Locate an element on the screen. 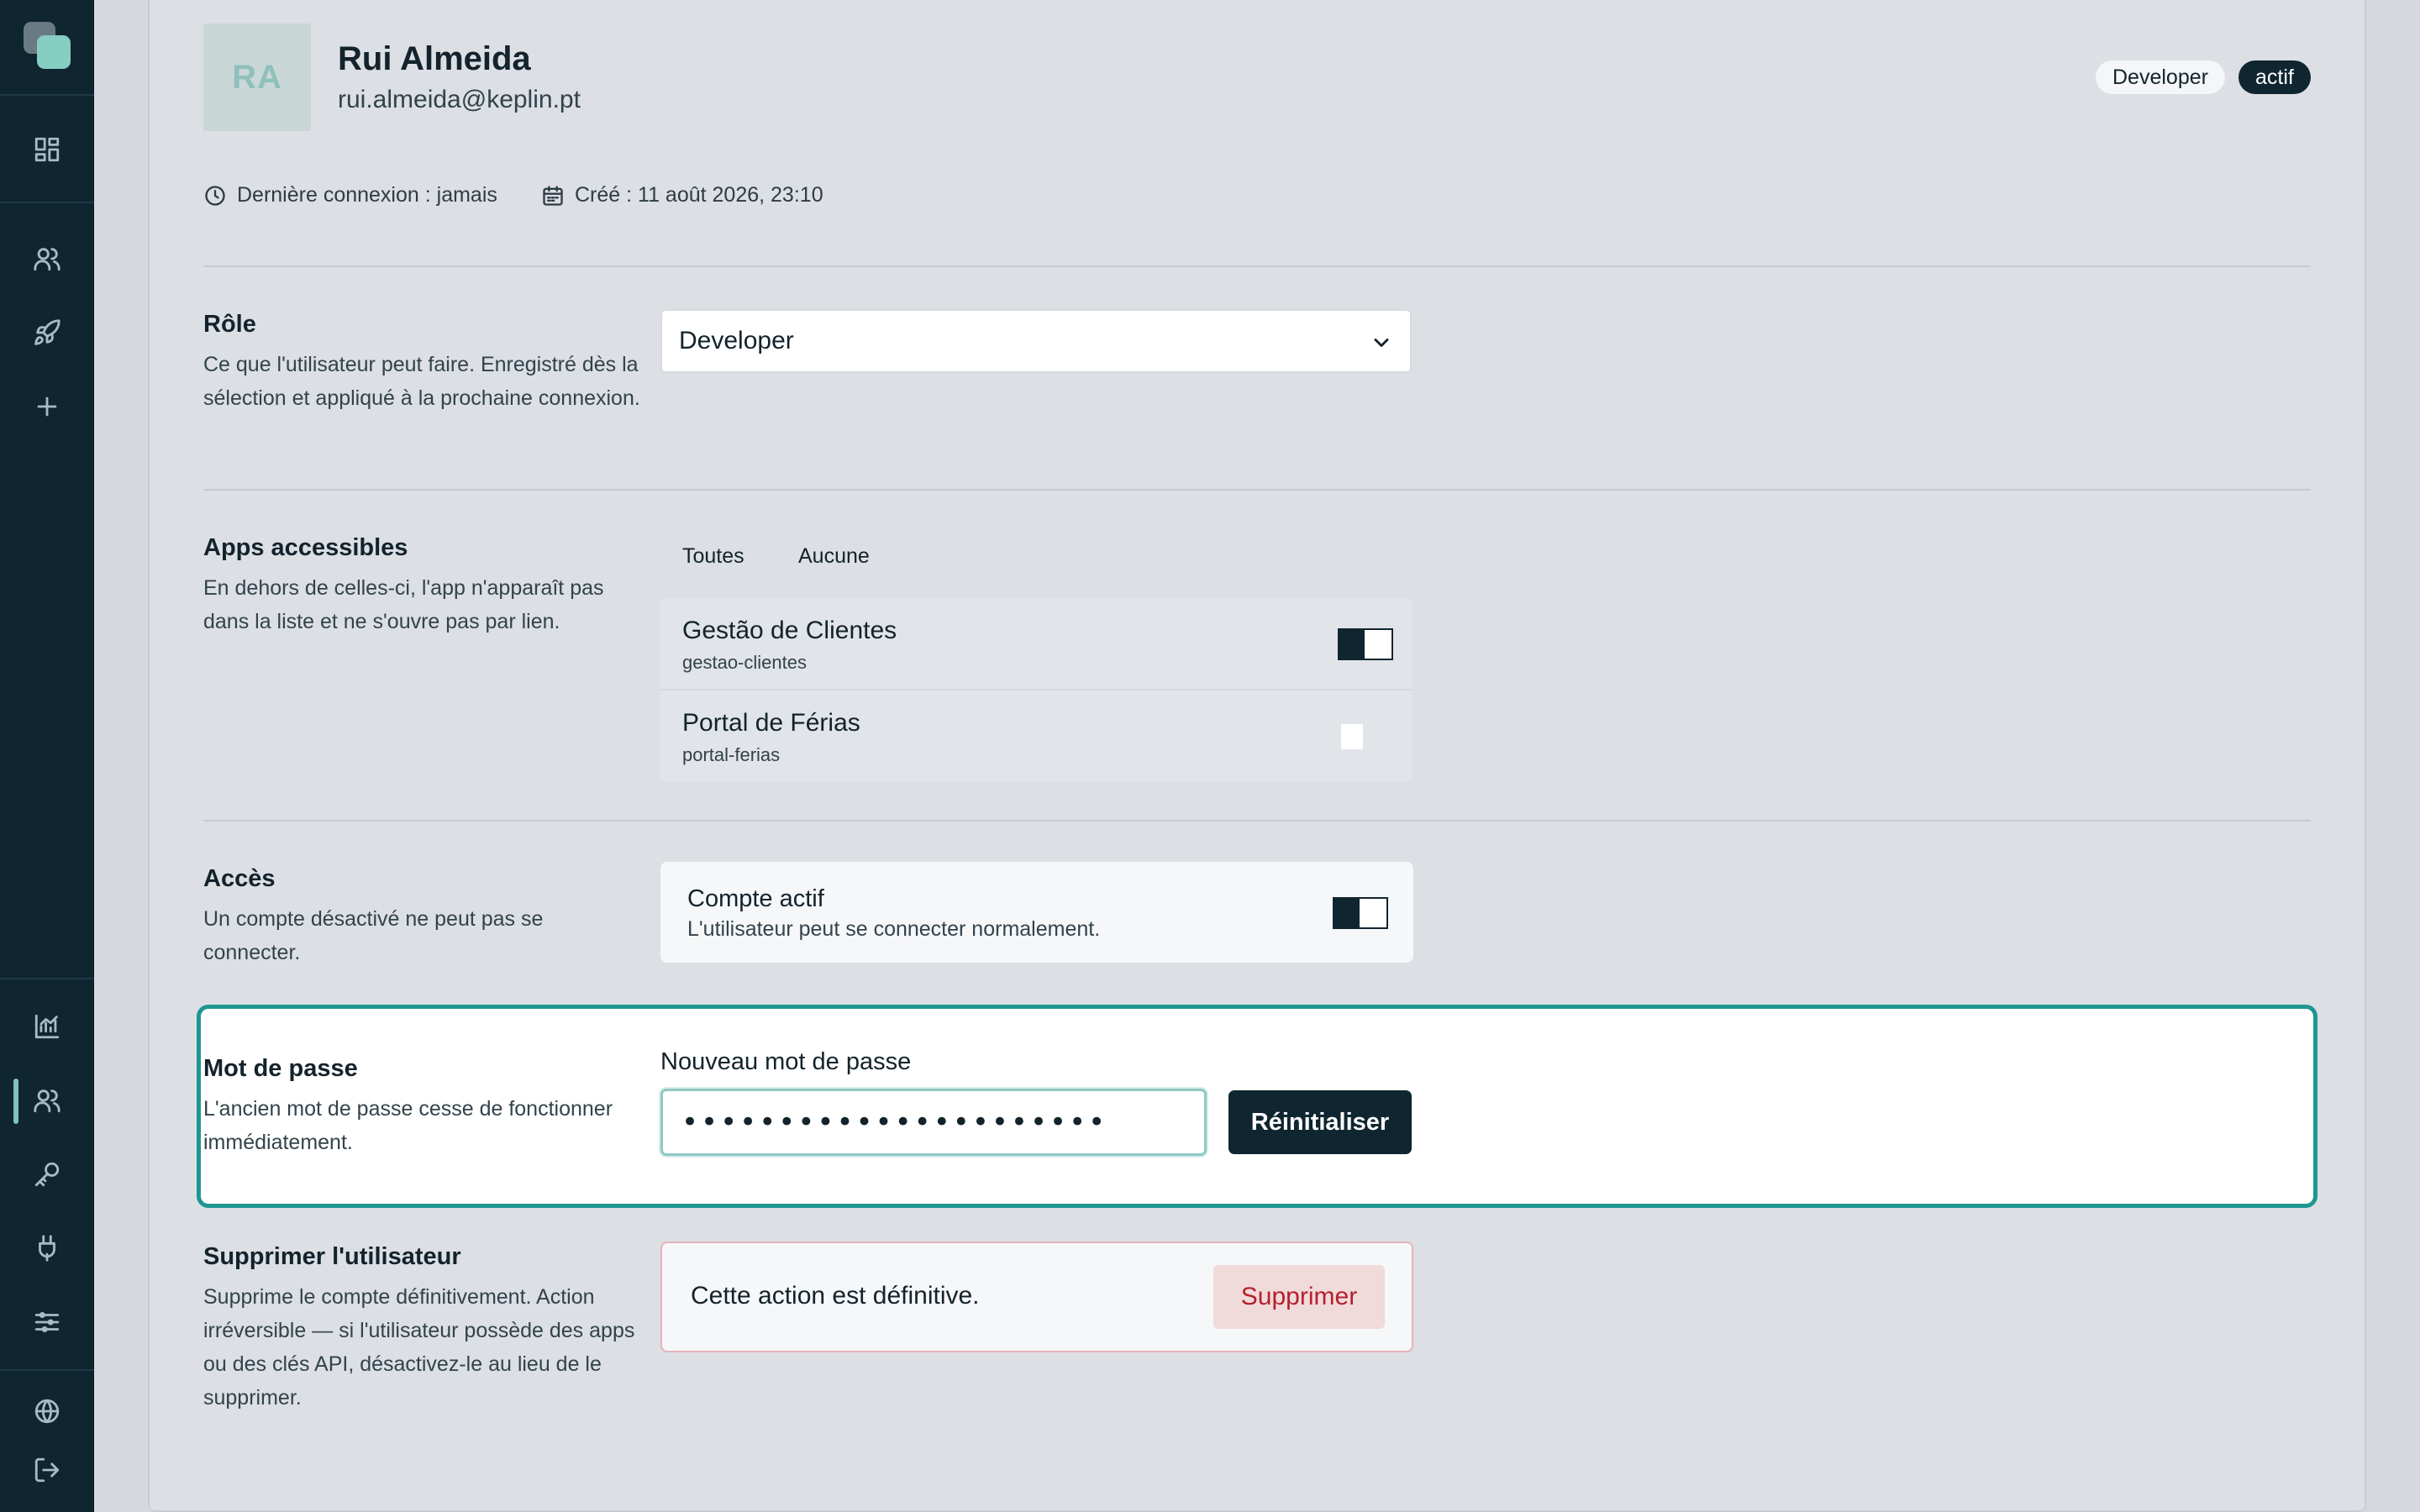 Image resolution: width=2420 pixels, height=1512 pixels. role-badge: Developer is located at coordinates (2160, 77).